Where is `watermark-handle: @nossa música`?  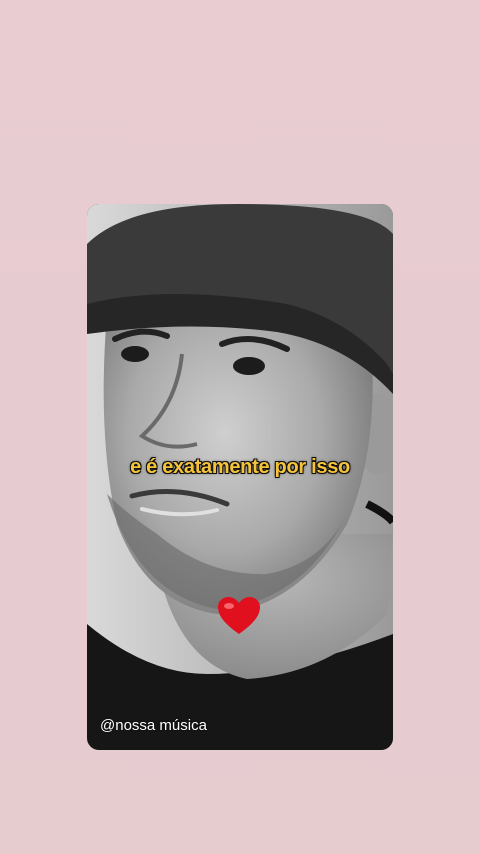
watermark-handle: @nossa música is located at coordinates (153, 725).